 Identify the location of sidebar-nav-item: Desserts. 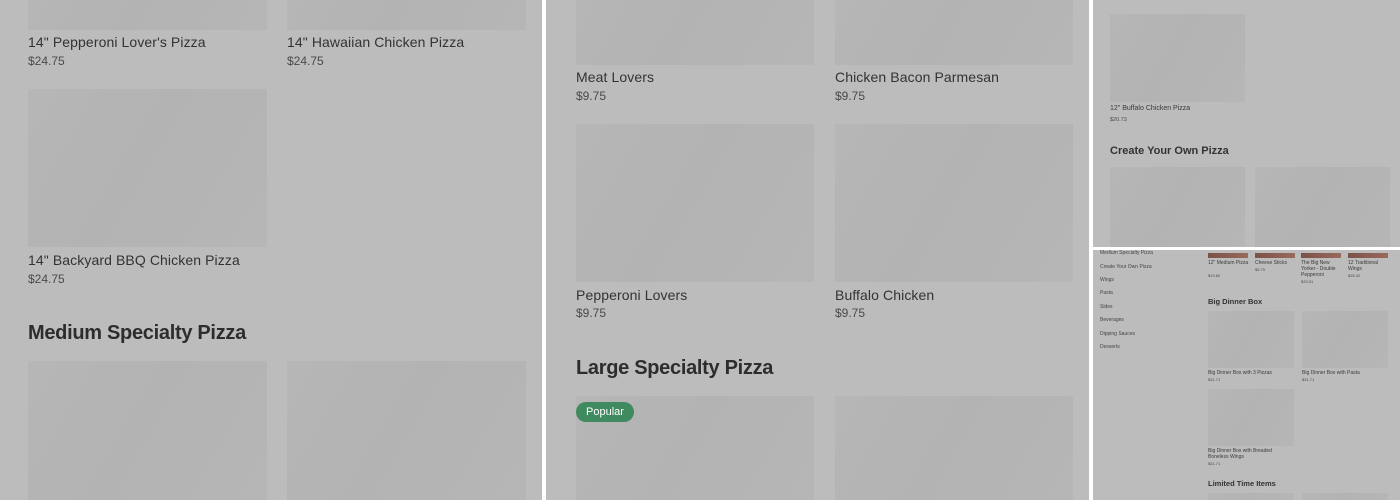
(1110, 347).